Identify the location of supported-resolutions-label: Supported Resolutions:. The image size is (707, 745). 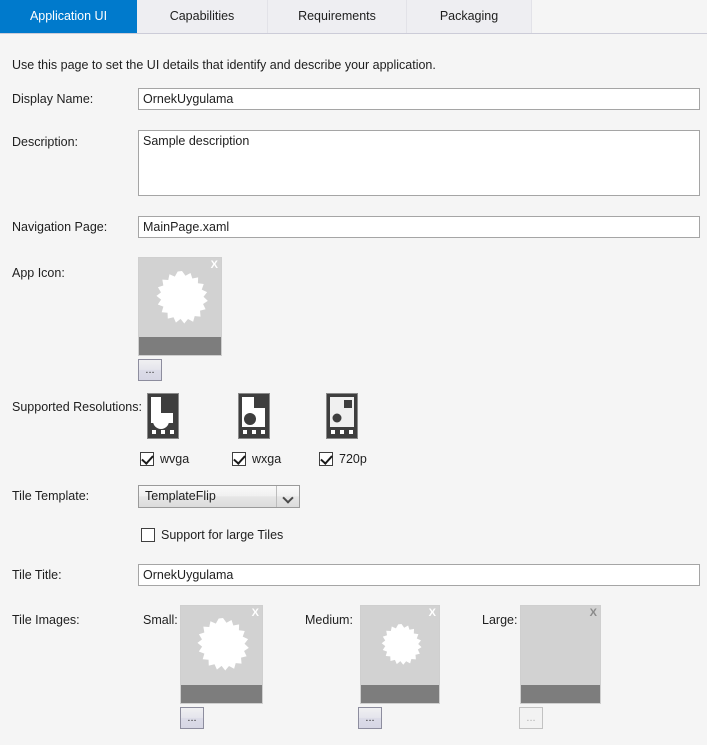
(77, 407).